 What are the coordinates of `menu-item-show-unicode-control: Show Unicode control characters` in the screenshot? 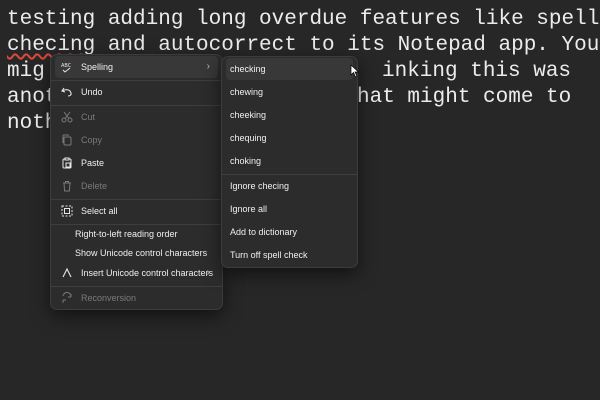 It's located at (136, 253).